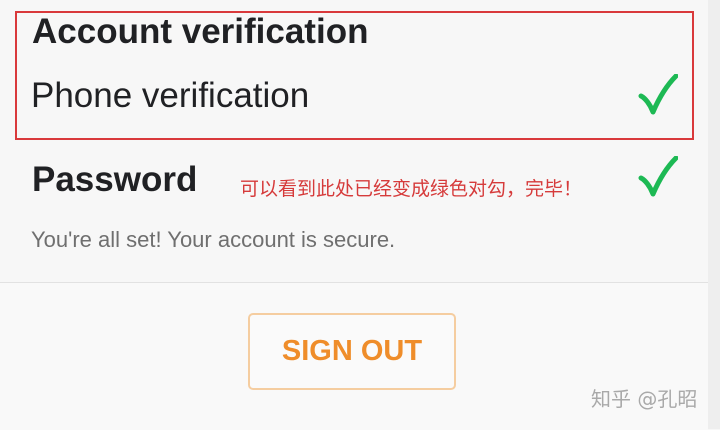 This screenshot has height=430, width=720. What do you see at coordinates (714, 214) in the screenshot?
I see `right-edge-strip` at bounding box center [714, 214].